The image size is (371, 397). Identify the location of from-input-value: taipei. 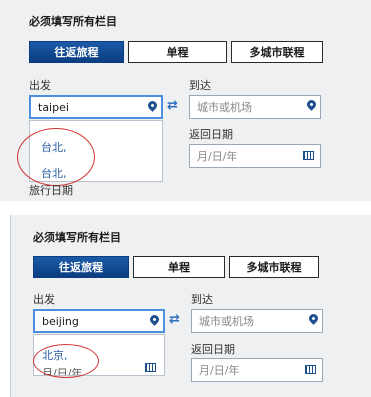
(53, 107).